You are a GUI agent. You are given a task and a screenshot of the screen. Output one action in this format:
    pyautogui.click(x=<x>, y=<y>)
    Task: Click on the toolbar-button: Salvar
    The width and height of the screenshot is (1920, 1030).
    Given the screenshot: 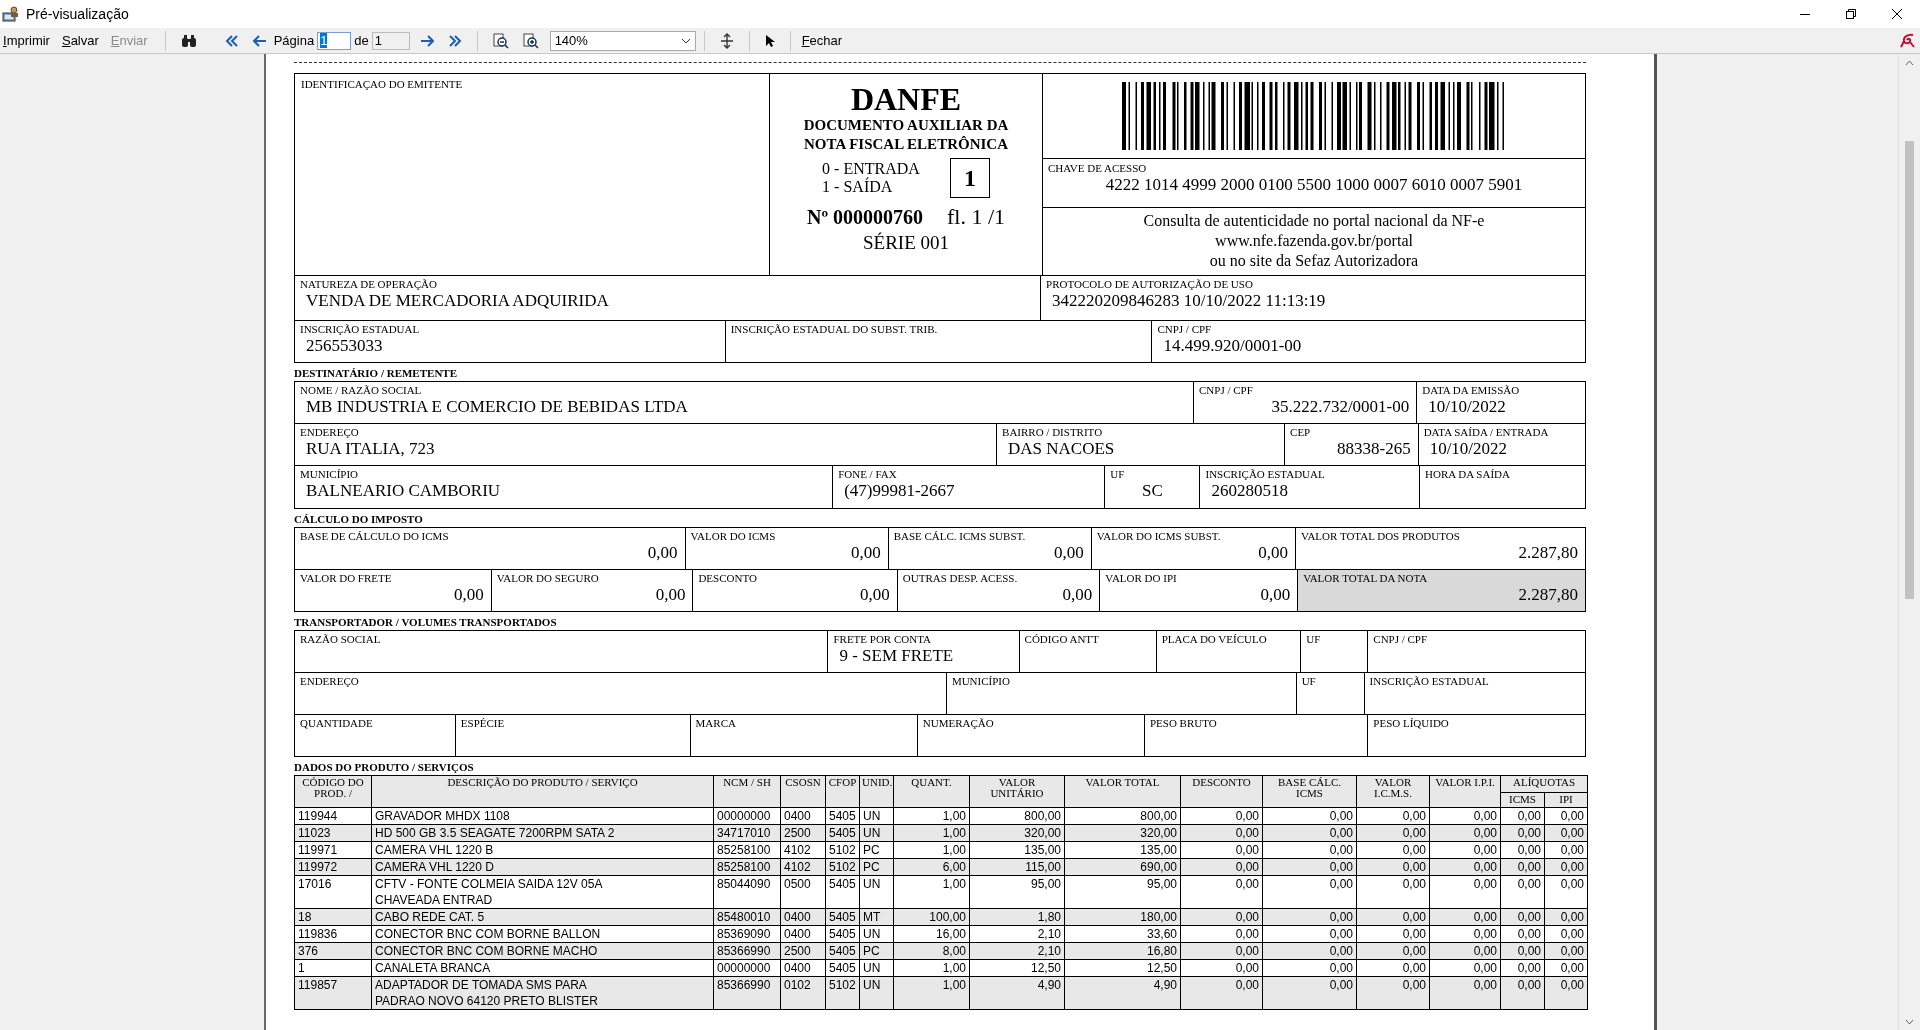 What is the action you would take?
    pyautogui.click(x=80, y=40)
    